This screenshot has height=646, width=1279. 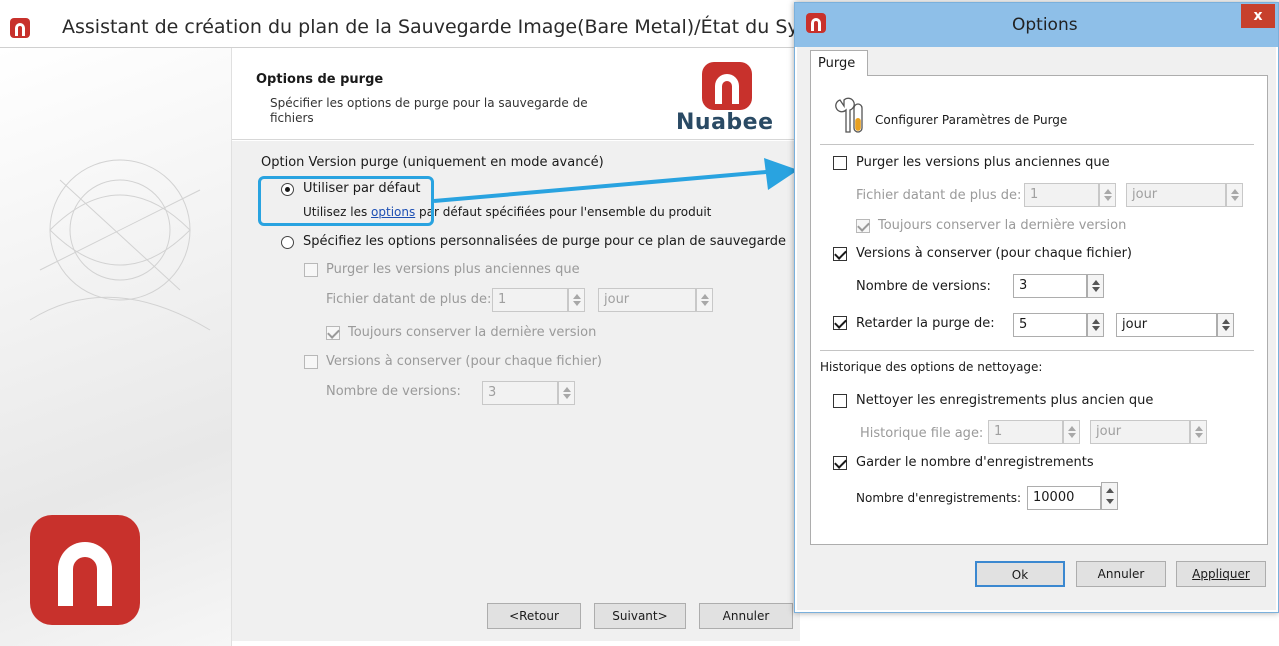 I want to click on keep-count-label: Garder le nombre d'enregistrements, so click(x=975, y=462).